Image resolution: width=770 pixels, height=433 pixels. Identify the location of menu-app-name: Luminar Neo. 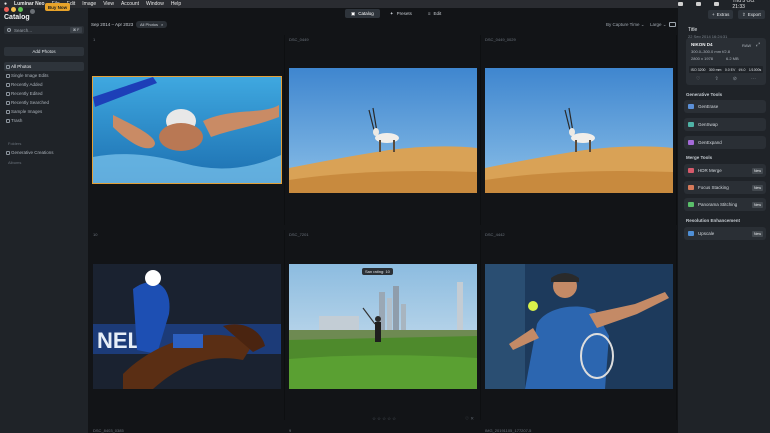
(29, 4).